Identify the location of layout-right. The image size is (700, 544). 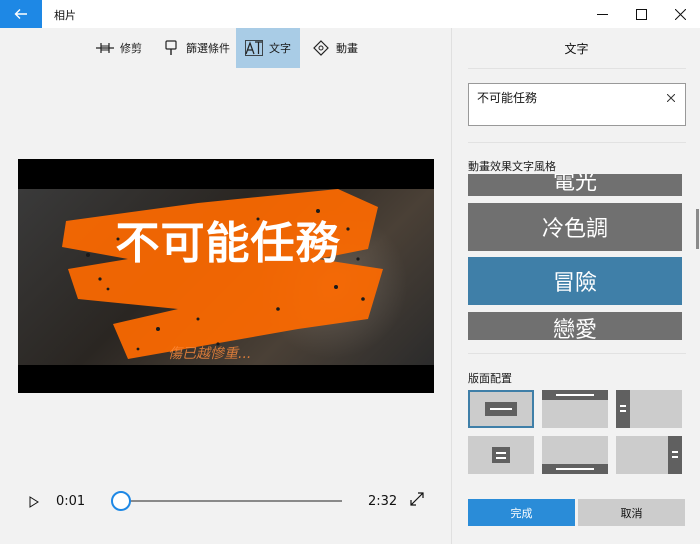
(649, 455).